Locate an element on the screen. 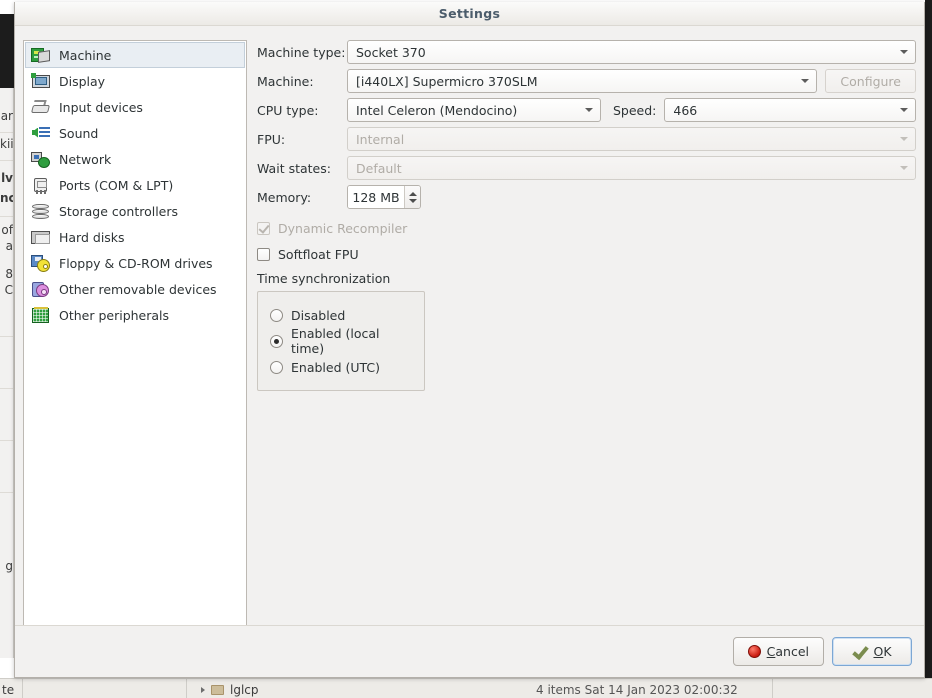  background-text-fragment: C is located at coordinates (8, 290).